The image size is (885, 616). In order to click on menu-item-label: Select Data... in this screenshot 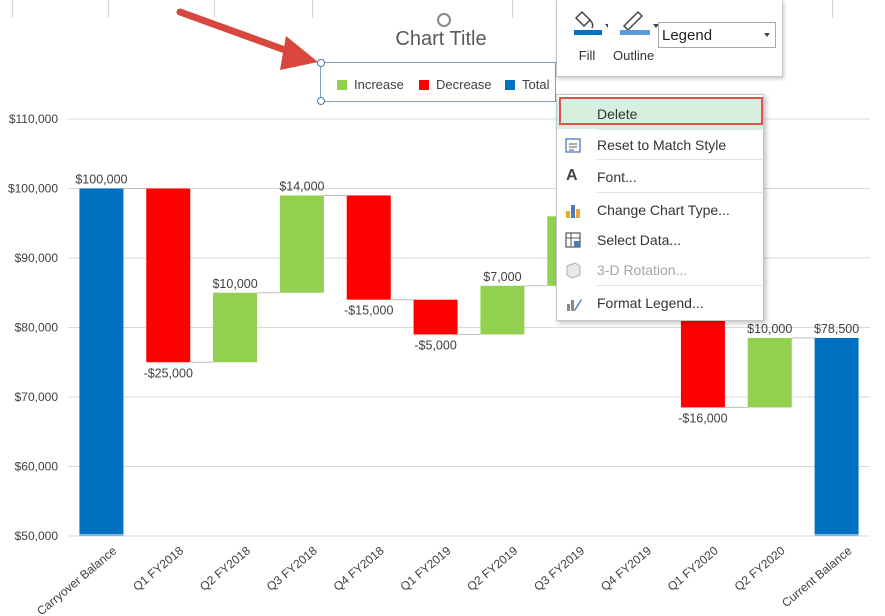, I will do `click(639, 240)`.